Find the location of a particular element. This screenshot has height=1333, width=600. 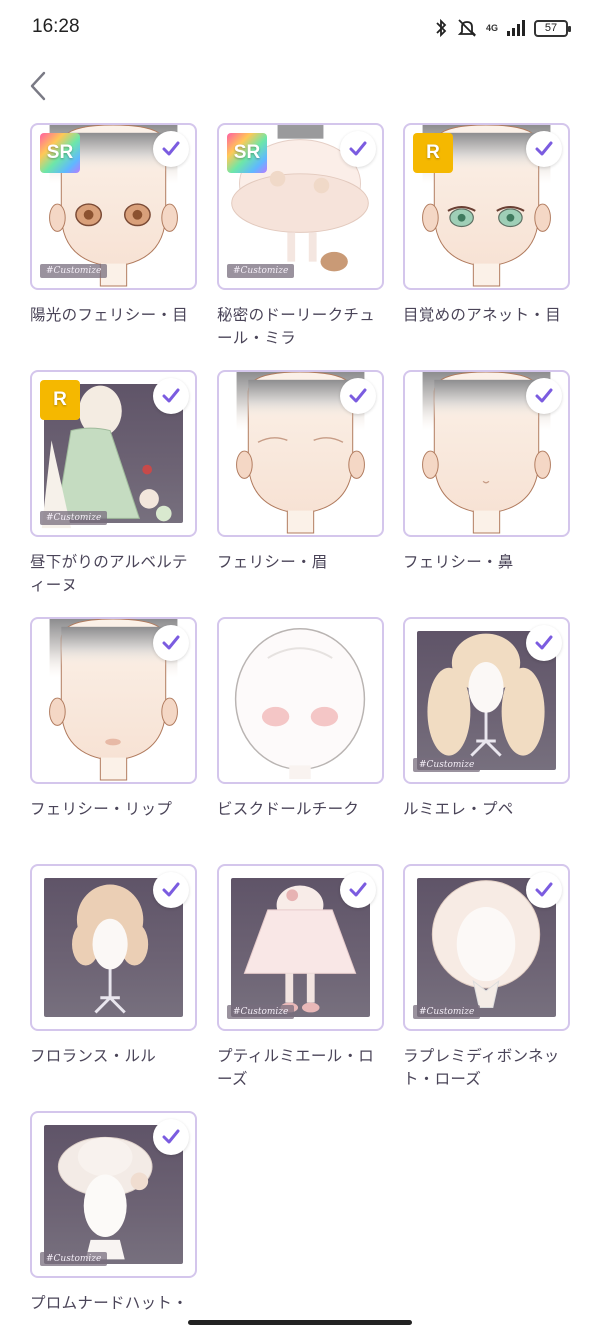

item-card: #Customize ラプレミディボンネット・ローズ is located at coordinates (486, 977).